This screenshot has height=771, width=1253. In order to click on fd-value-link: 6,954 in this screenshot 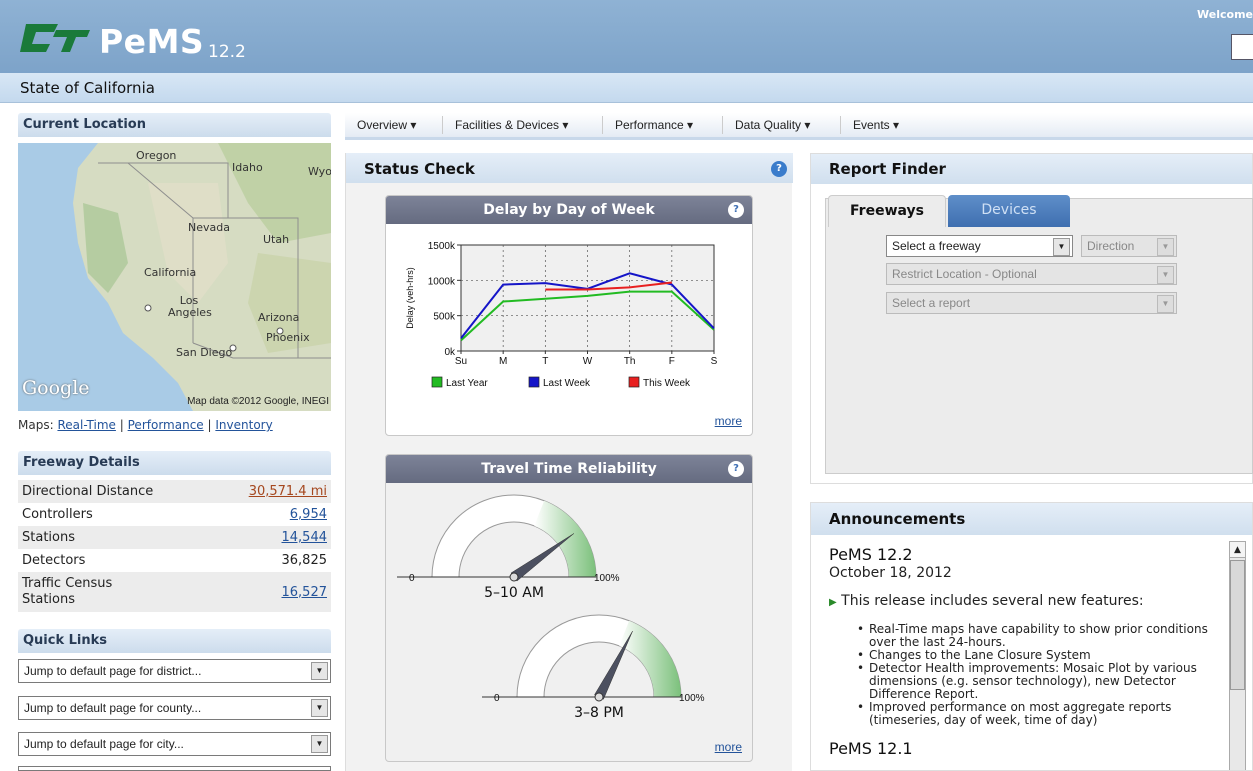, I will do `click(308, 514)`.